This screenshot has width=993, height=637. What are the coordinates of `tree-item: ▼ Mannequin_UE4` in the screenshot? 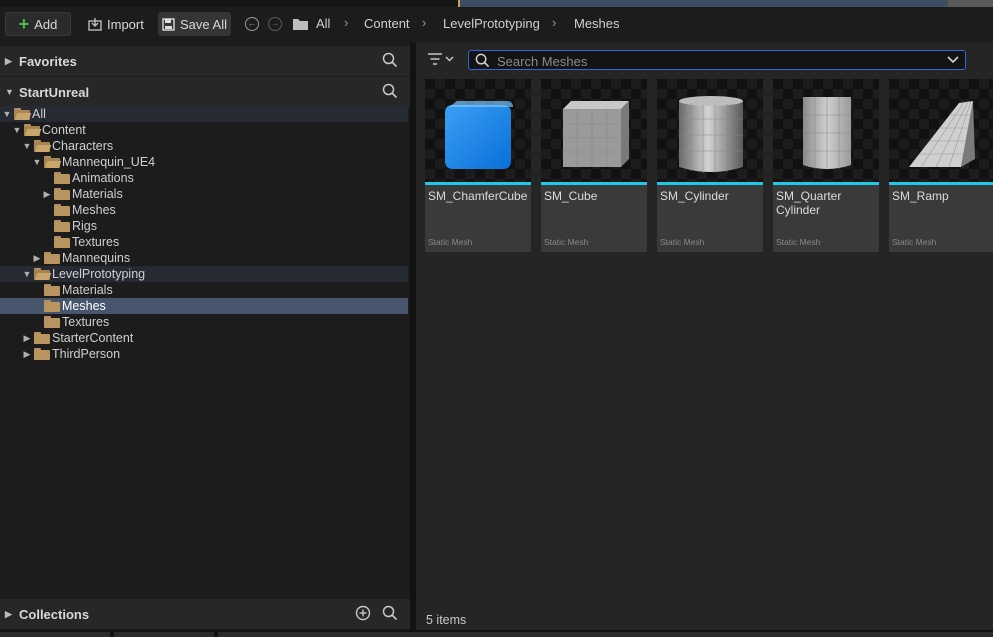 It's located at (204, 162).